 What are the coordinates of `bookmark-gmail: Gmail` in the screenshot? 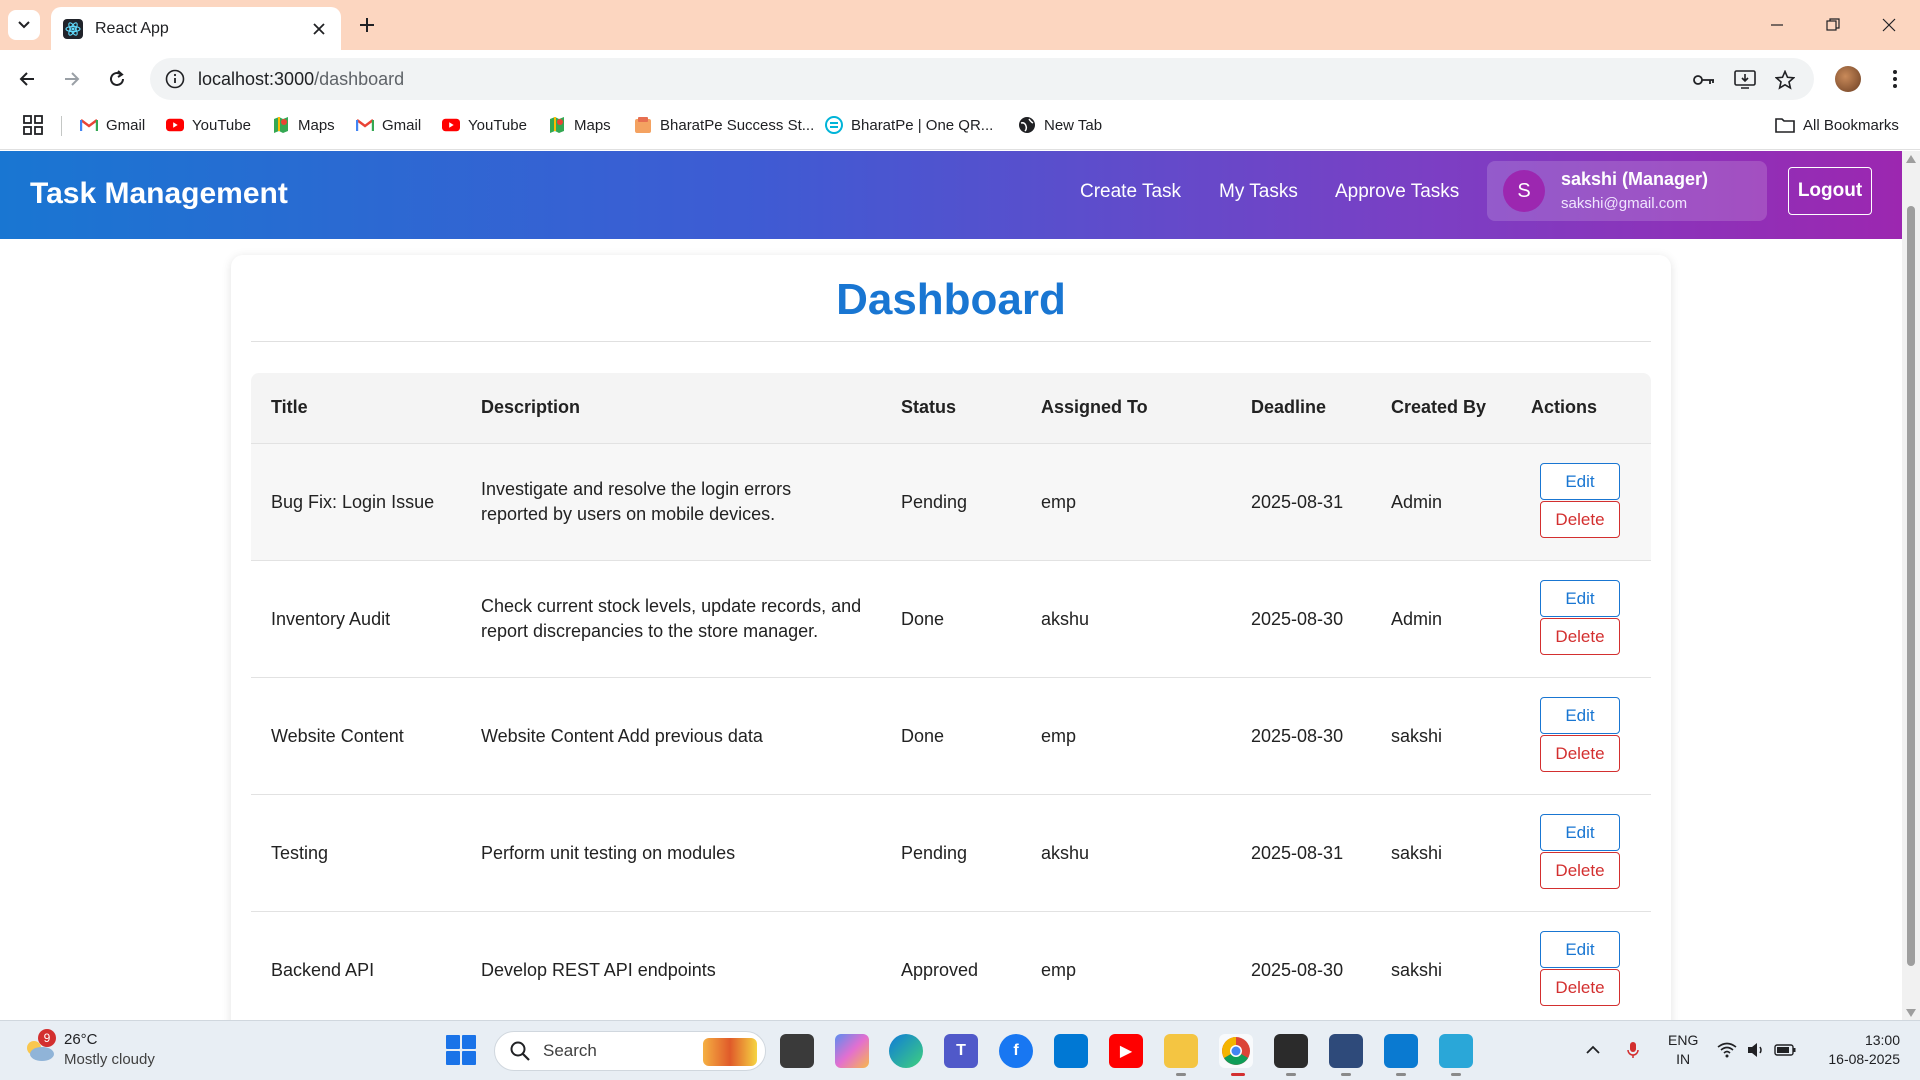 It's located at (112, 125).